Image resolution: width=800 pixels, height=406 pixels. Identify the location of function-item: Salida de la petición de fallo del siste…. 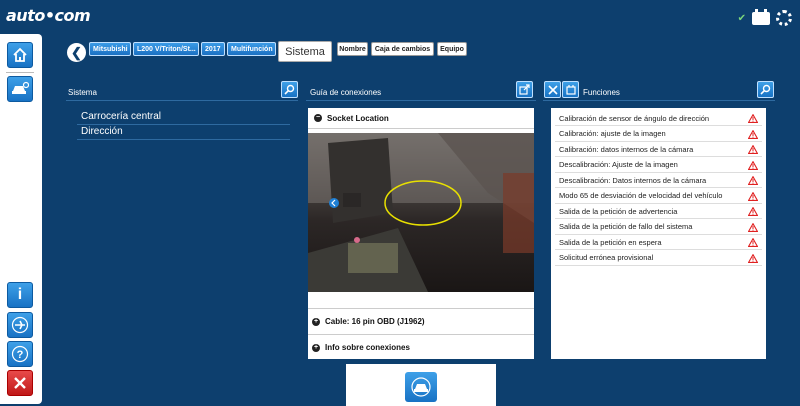
(658, 227).